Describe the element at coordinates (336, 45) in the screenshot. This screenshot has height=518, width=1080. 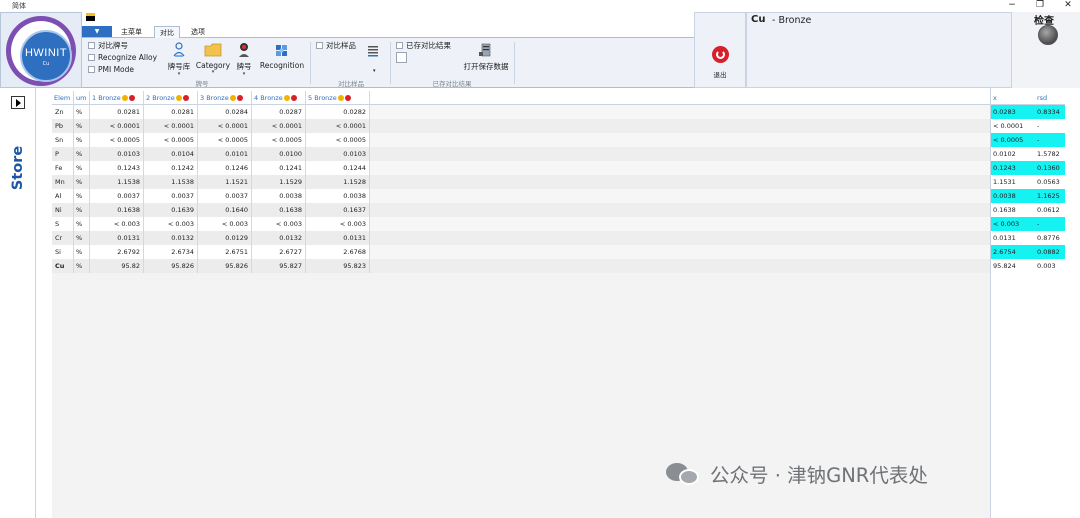
I see `compare-sample-checkbox: 对比样品` at that location.